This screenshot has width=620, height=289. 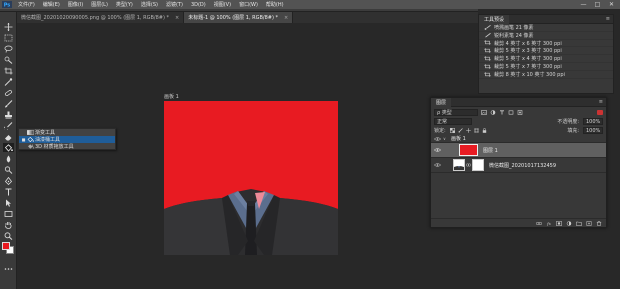 I want to click on blend-row: 正常 不透明度: 100%, so click(x=518, y=121).